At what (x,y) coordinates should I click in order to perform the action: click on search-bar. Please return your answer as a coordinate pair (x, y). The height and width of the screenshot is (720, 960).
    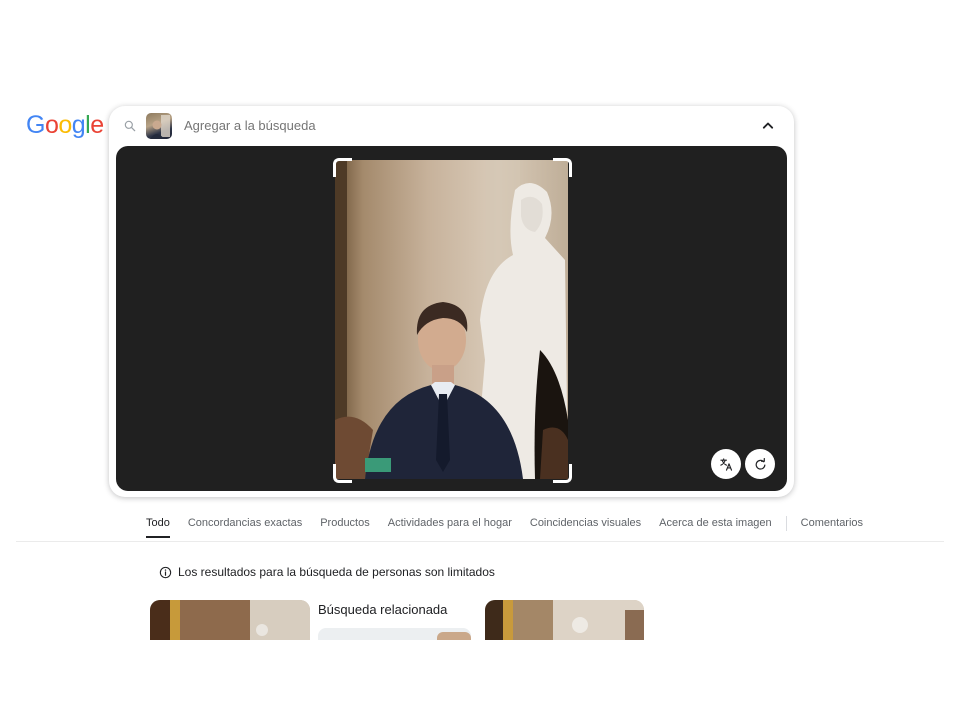
    Looking at the image, I should click on (451, 126).